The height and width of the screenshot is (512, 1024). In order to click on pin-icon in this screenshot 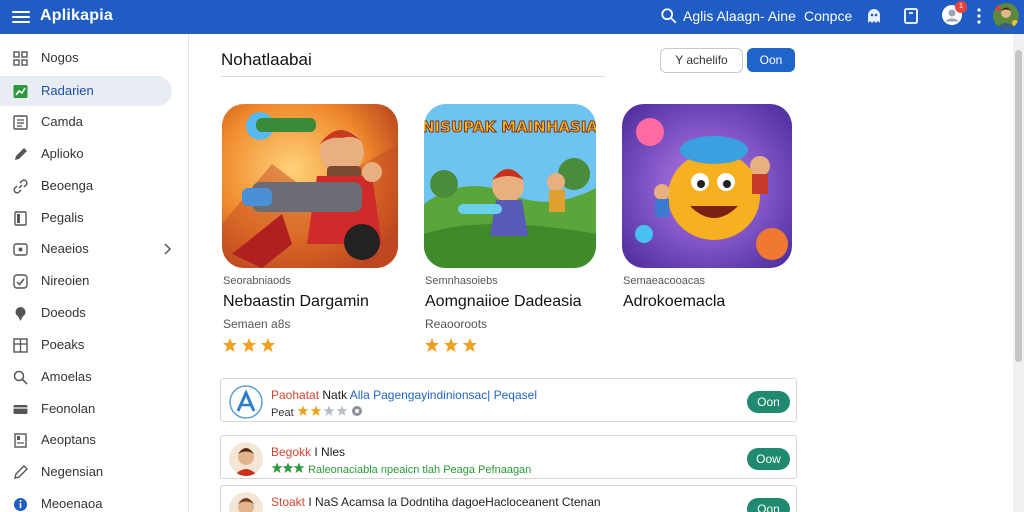, I will do `click(20, 314)`.